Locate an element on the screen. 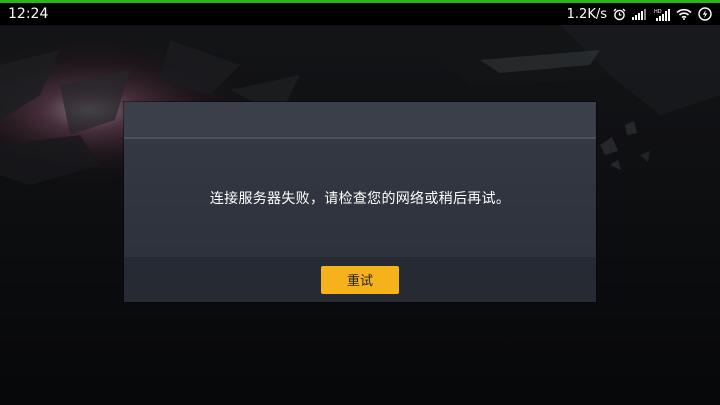  net-speed: 1.2K/s is located at coordinates (586, 14).